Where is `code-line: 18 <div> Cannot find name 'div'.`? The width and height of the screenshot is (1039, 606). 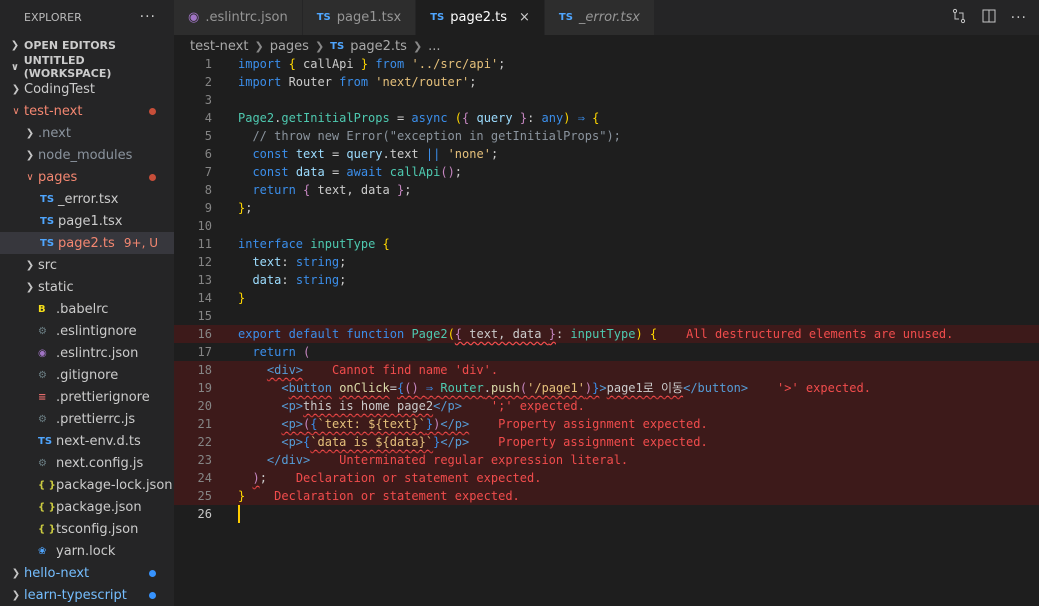 code-line: 18 <div> Cannot find name 'div'. is located at coordinates (606, 370).